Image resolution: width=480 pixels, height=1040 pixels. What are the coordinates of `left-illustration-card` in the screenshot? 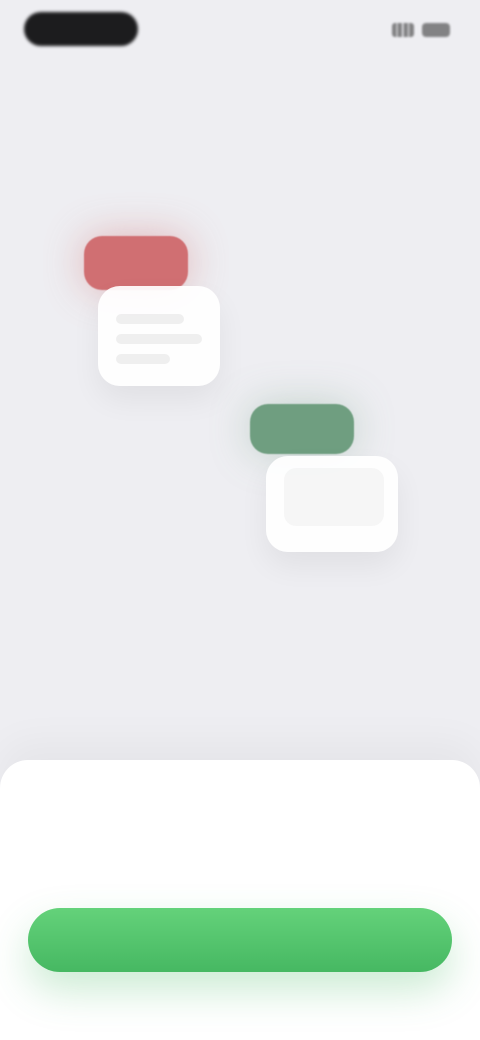 It's located at (159, 336).